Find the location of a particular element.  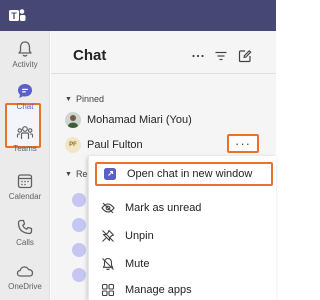

menu-item-open-in-new-window: Open chat in new window is located at coordinates (184, 174).